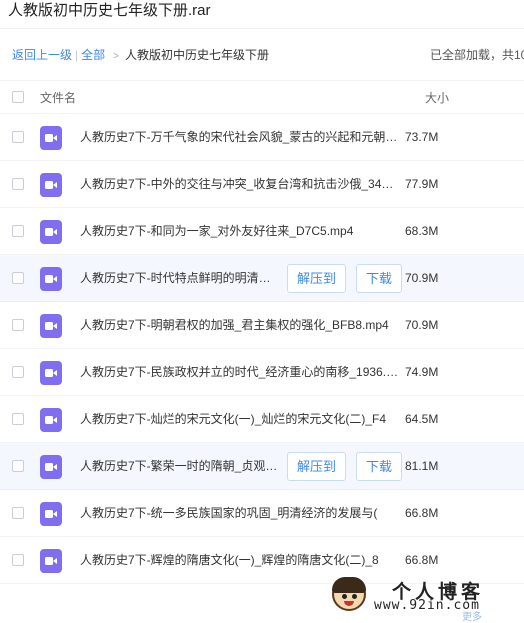  I want to click on window-title: 人教版初中历史七年级下册.rar, so click(109, 10).